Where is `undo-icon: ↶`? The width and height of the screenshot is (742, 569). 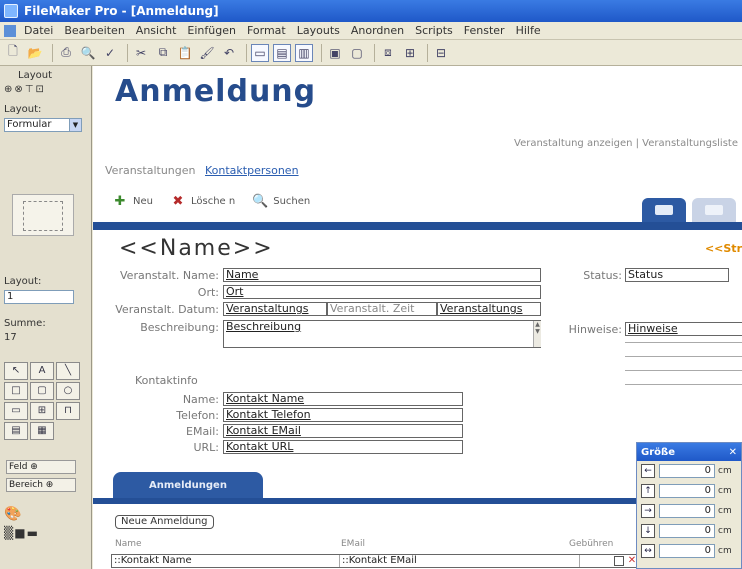
undo-icon: ↶ is located at coordinates (229, 53).